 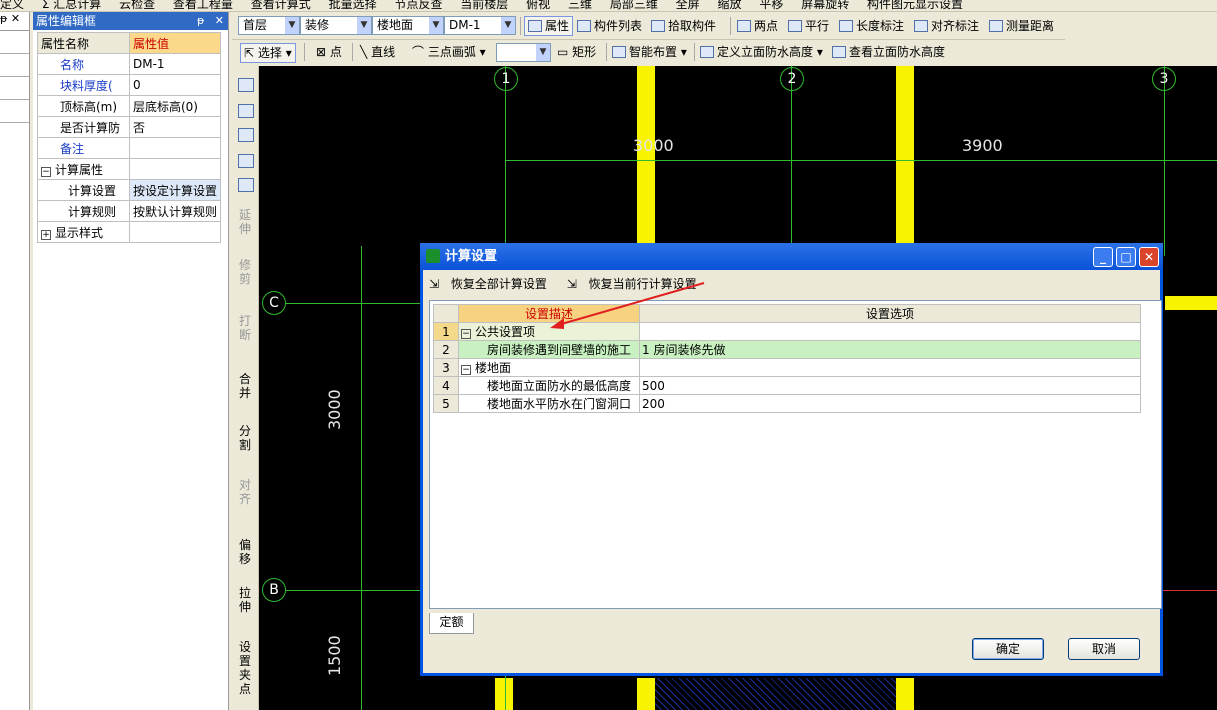 I want to click on dimension-text: 3000, so click(x=653, y=145).